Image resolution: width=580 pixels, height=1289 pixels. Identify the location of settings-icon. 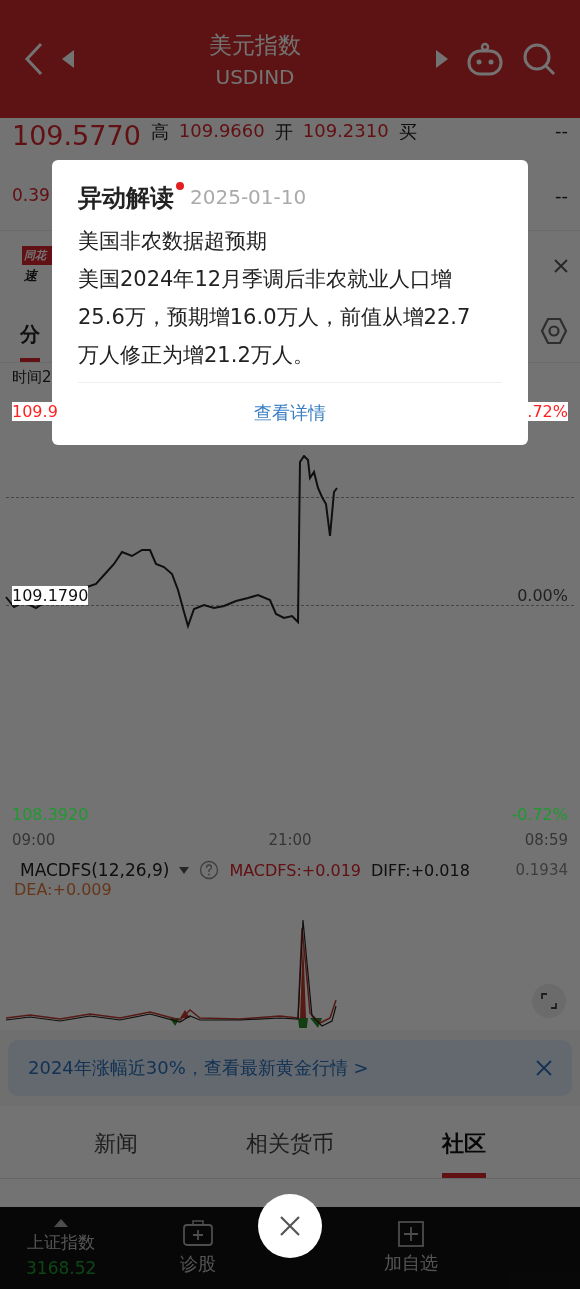
(554, 331).